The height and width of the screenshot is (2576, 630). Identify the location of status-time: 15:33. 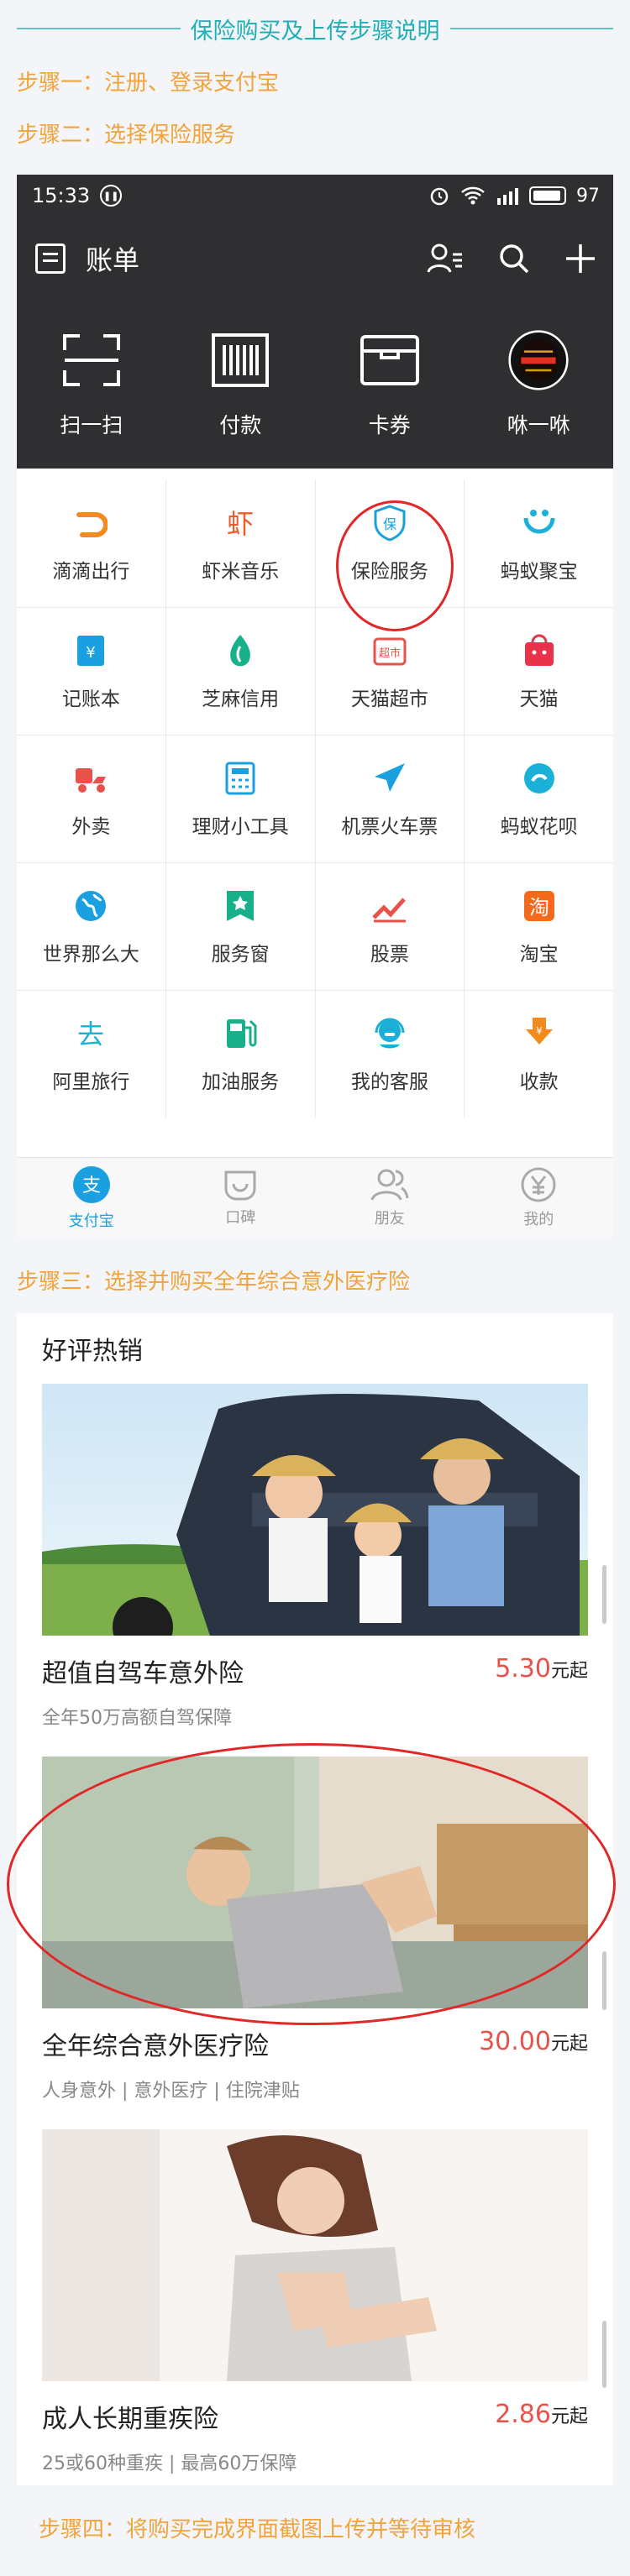
(61, 195).